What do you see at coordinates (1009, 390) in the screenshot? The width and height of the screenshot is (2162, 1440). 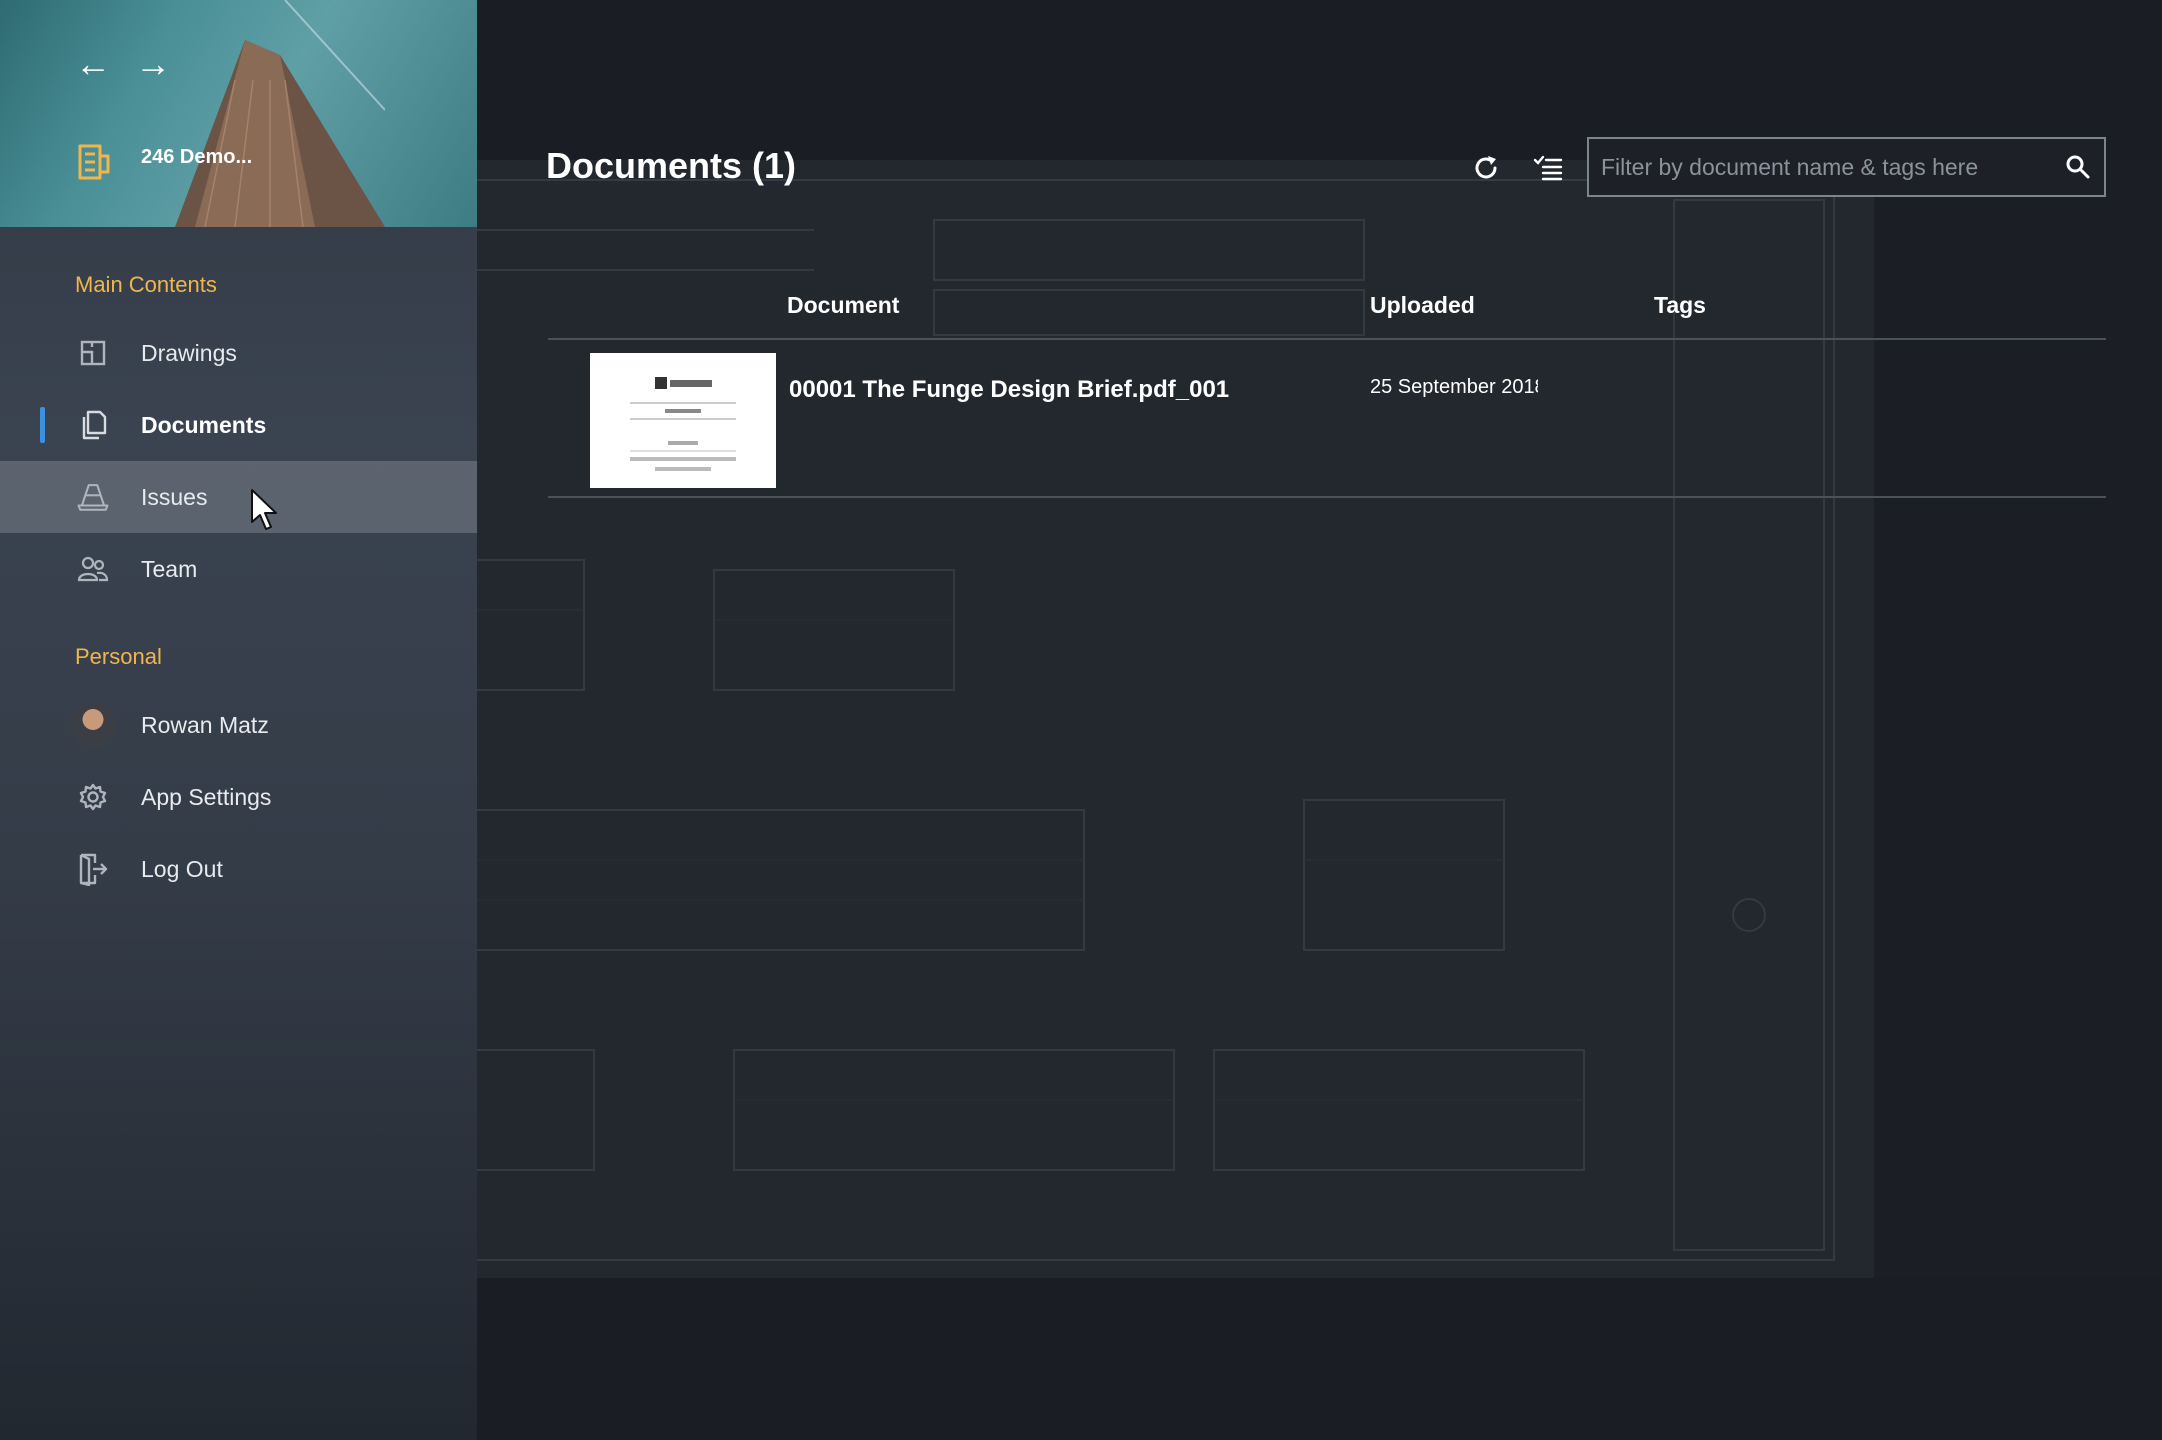 I see `document-name: 00001 The Funge Design Brief.pdf_001` at bounding box center [1009, 390].